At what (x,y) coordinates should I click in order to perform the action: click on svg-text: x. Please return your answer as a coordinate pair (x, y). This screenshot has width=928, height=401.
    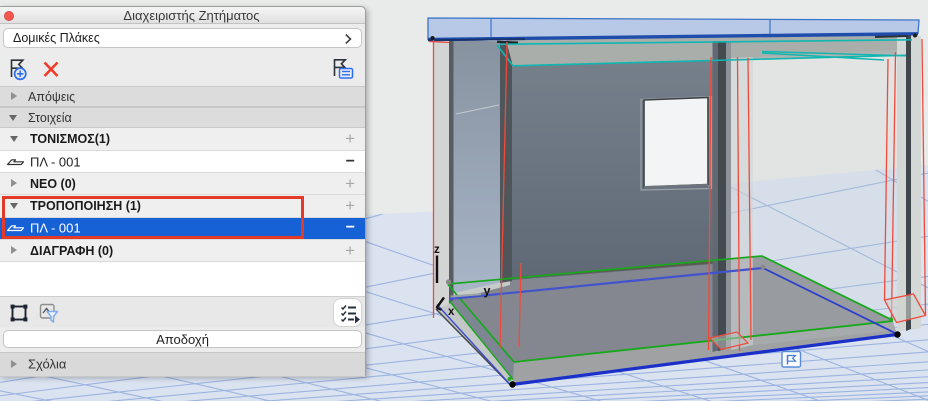
    Looking at the image, I should click on (451, 312).